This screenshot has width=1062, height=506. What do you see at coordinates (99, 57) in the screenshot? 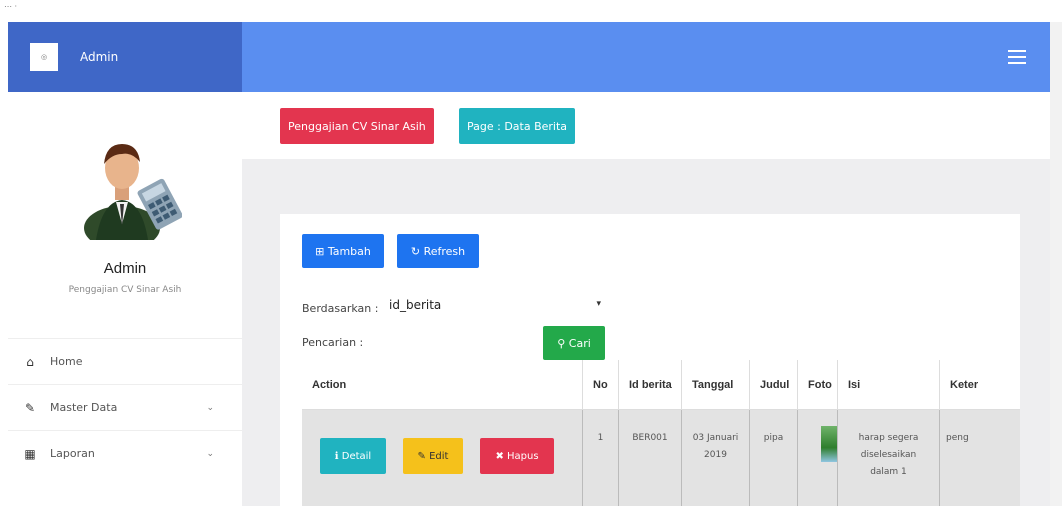
I see `brand-name: Admin` at bounding box center [99, 57].